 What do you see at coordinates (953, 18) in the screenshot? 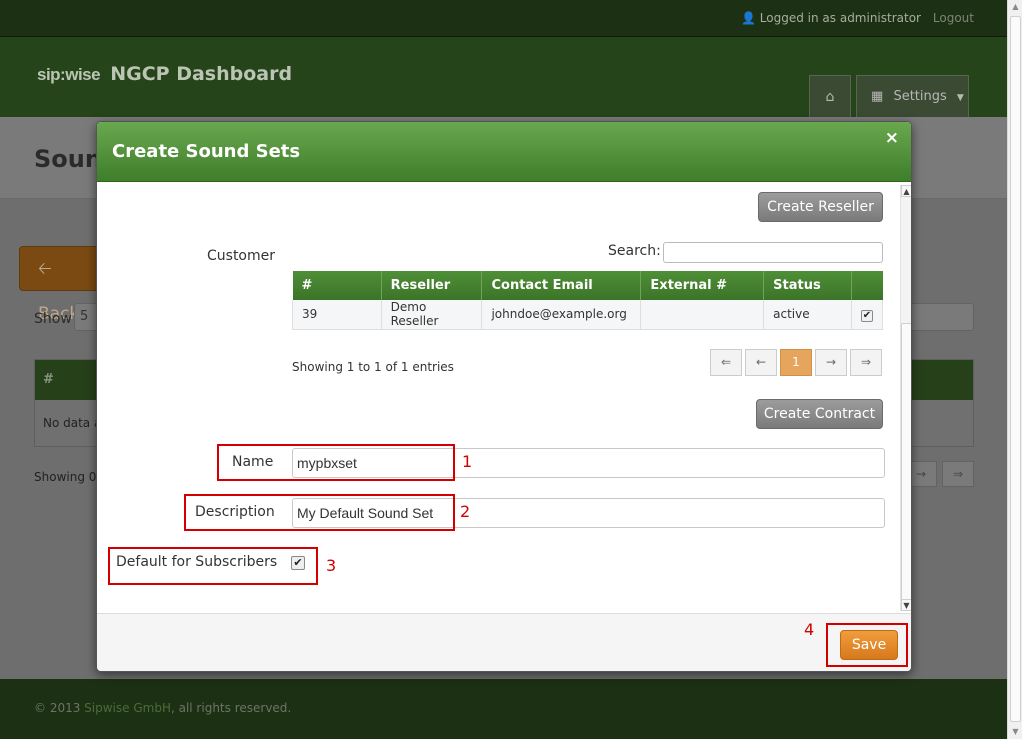
I see `logout-link: Logout` at bounding box center [953, 18].